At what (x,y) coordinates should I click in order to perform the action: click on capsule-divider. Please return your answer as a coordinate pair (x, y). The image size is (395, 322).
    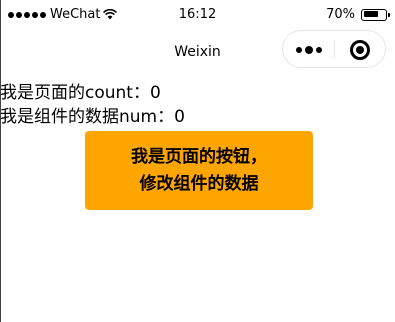
    Looking at the image, I should click on (334, 49).